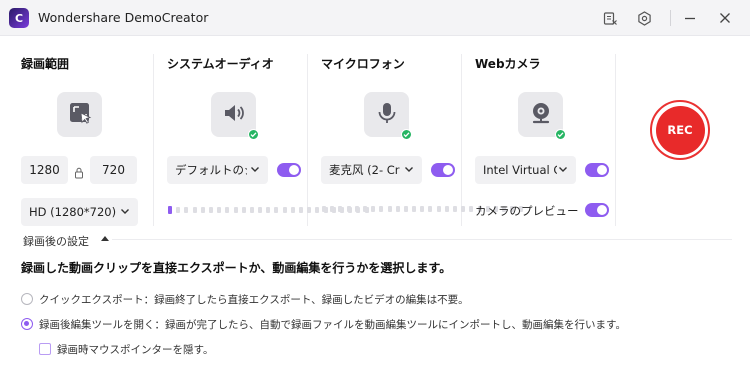 Image resolution: width=750 pixels, height=374 pixels. I want to click on after-recording-description: 録画した動画クリップを直接エクスポートか、動画編集を行うかを選択します。, so click(236, 268).